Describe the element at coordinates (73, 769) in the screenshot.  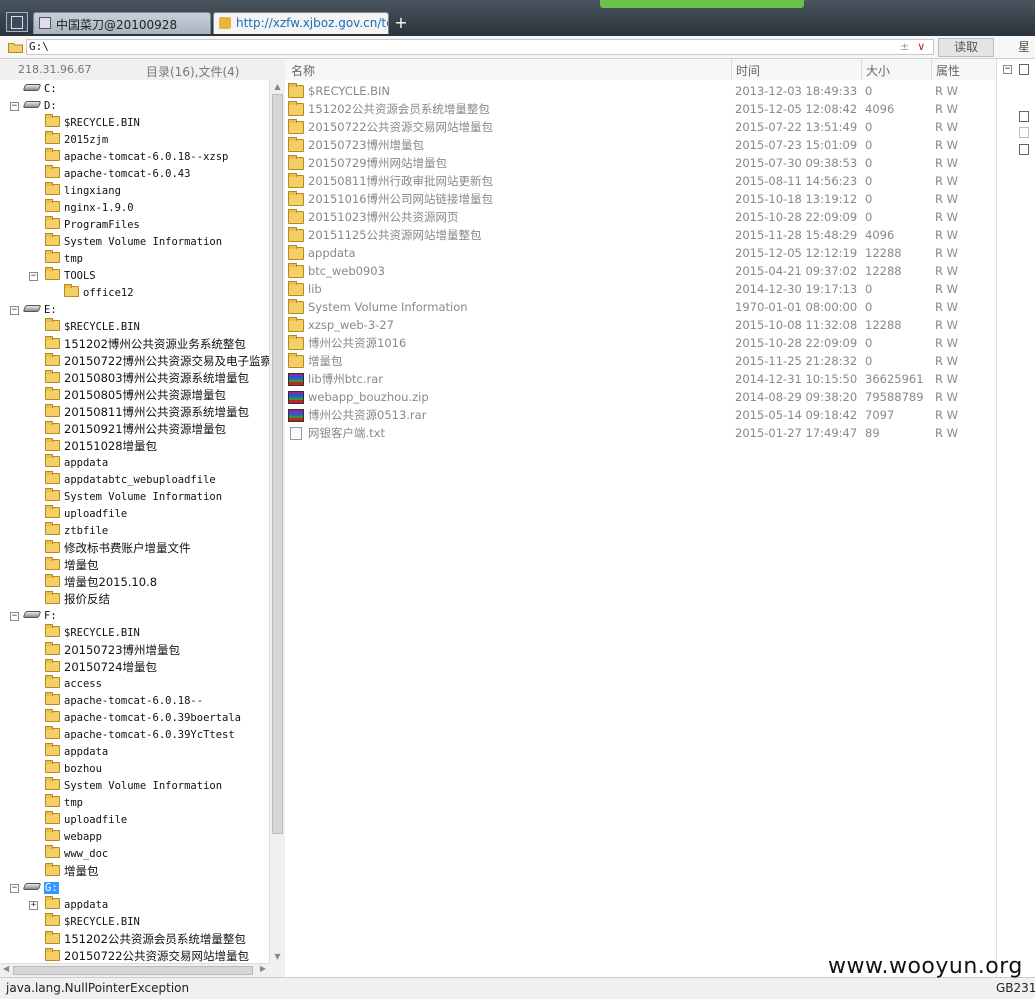
I see `tree-folder: bozhou` at that location.